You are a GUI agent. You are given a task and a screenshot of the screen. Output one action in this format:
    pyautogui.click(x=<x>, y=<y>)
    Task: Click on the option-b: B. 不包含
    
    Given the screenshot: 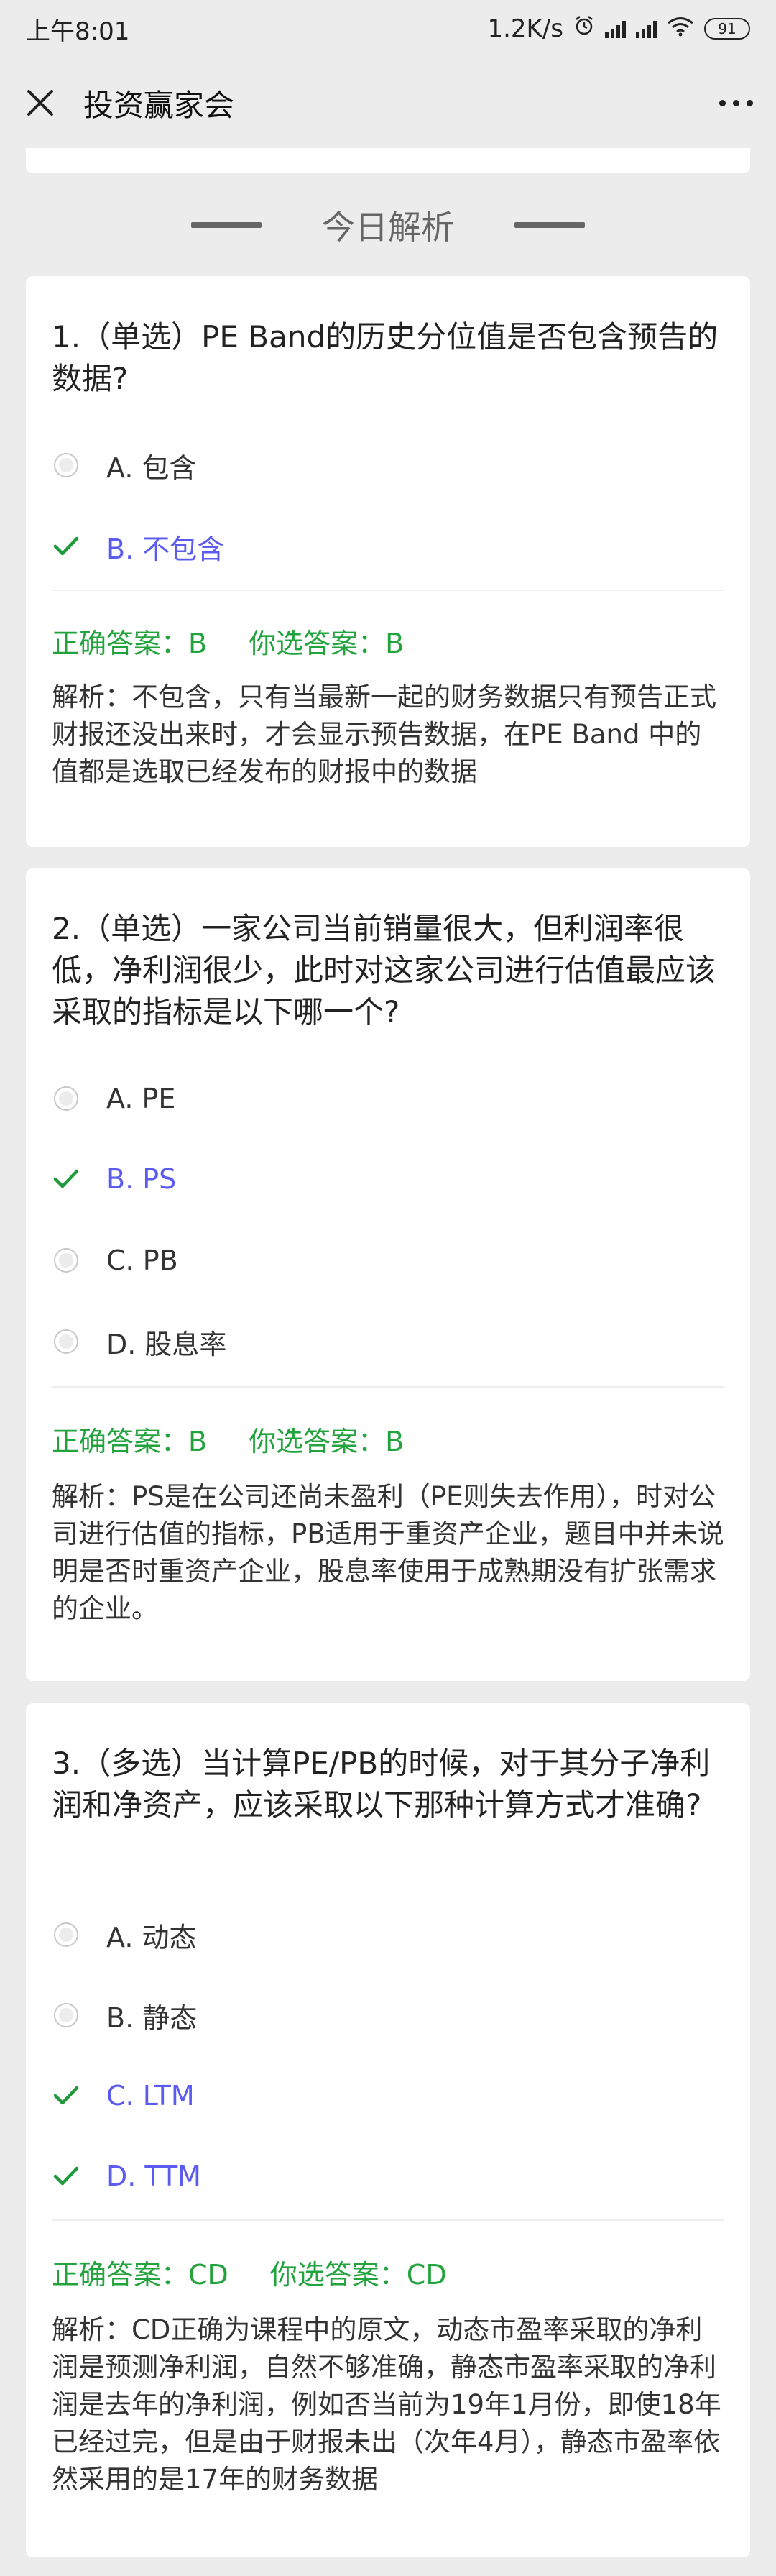 What is the action you would take?
    pyautogui.click(x=138, y=546)
    